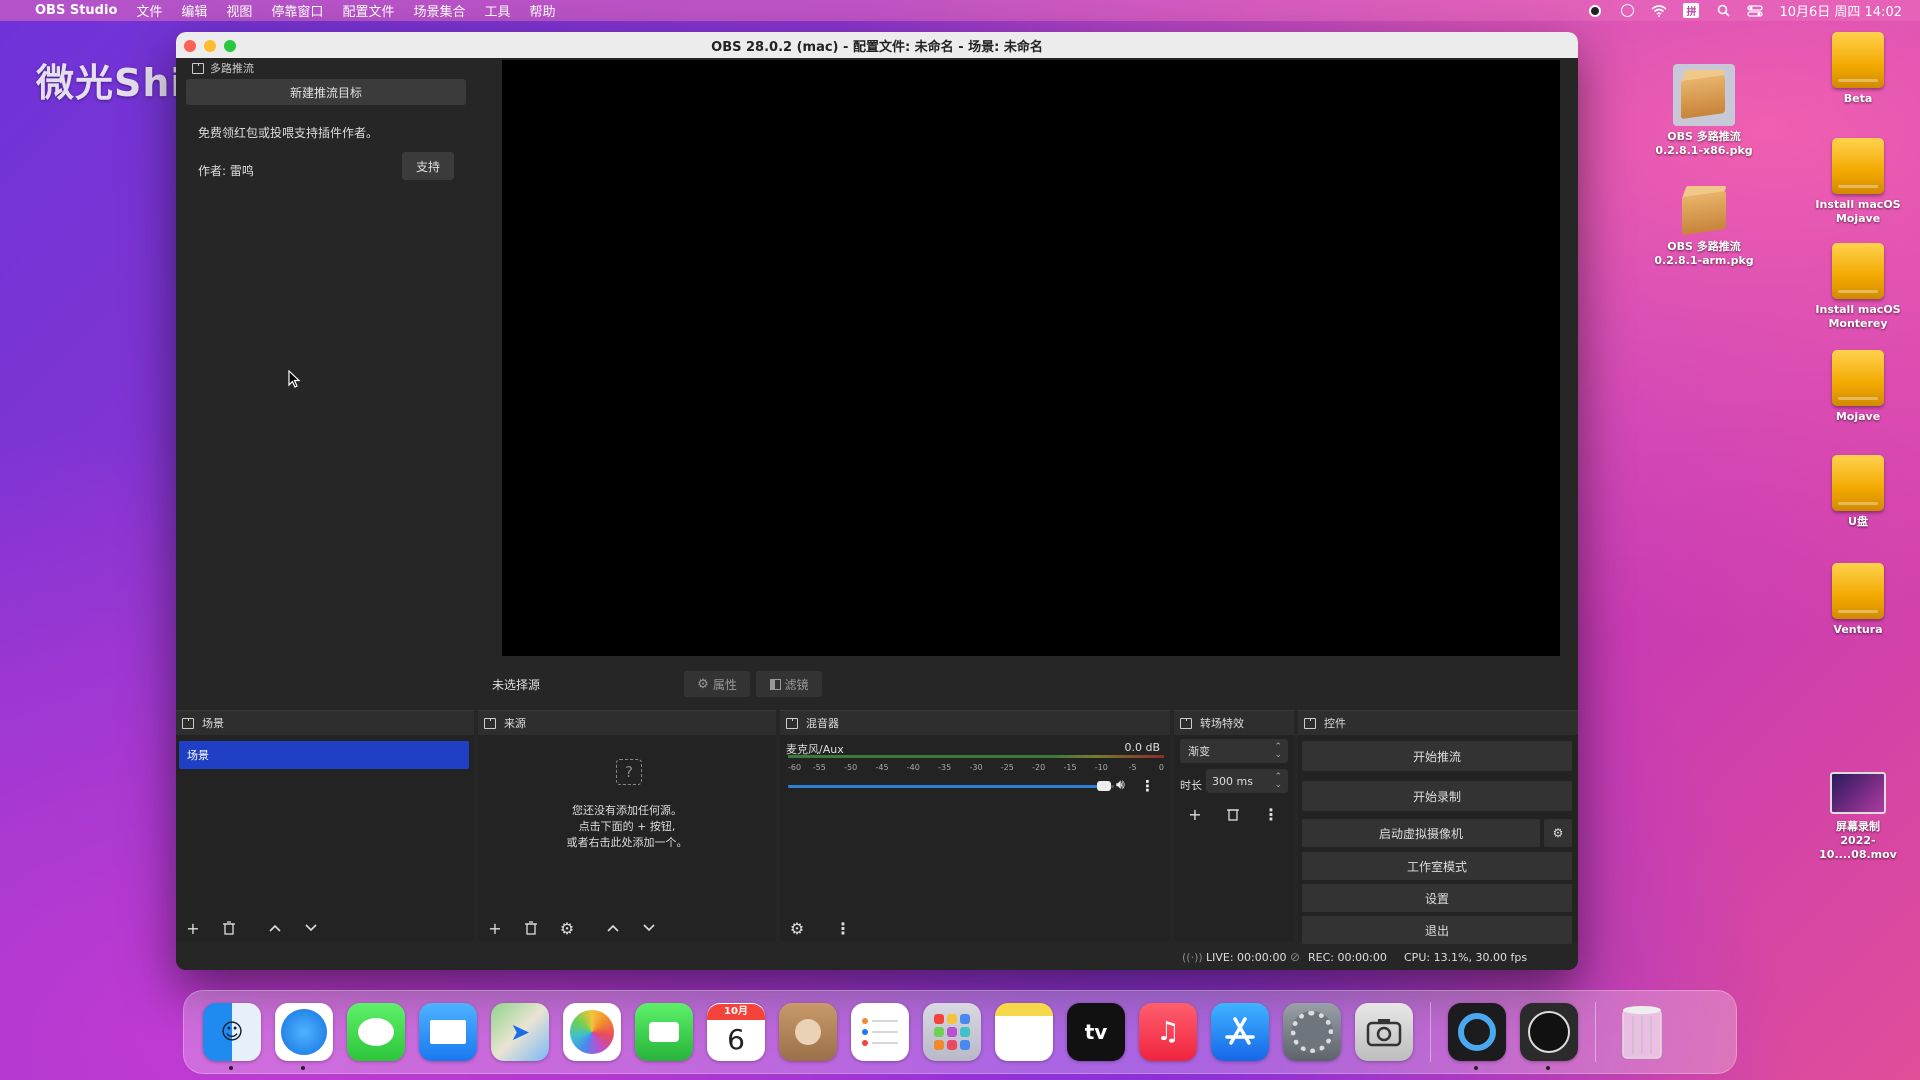 This screenshot has height=1080, width=1920. What do you see at coordinates (1421, 833) in the screenshot?
I see `start-virtual-camera-button: 启动虚拟摄像机` at bounding box center [1421, 833].